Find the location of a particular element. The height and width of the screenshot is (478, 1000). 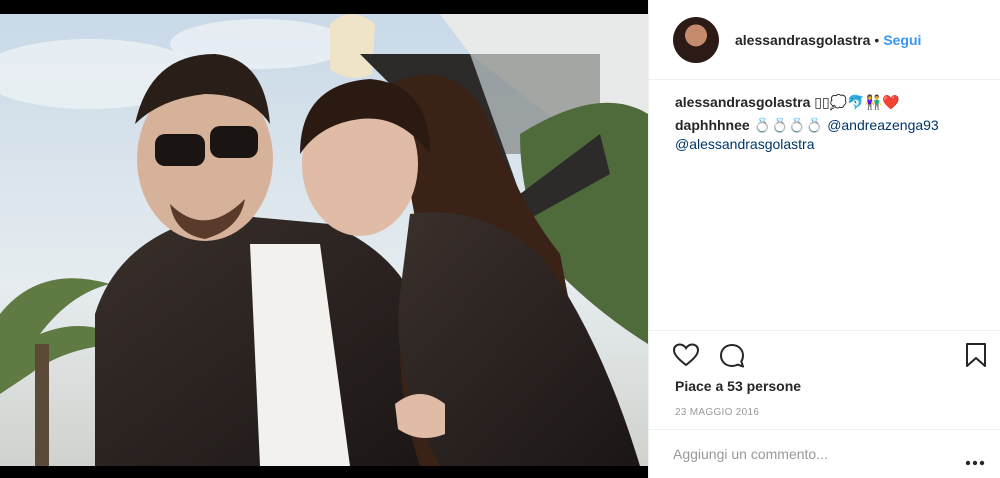

bookmark-icon is located at coordinates (976, 357).